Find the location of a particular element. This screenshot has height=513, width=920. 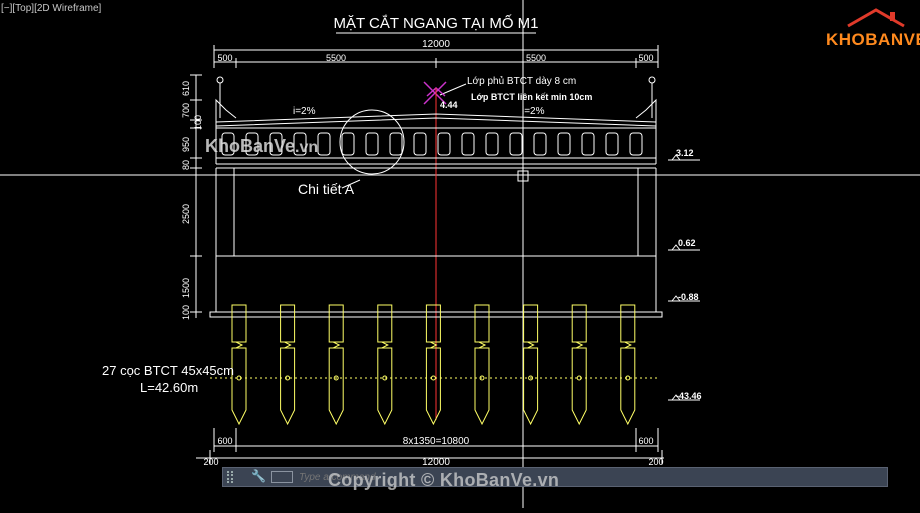

copyright-watermark: Copyright © KhoBanVe.vn is located at coordinates (444, 480).